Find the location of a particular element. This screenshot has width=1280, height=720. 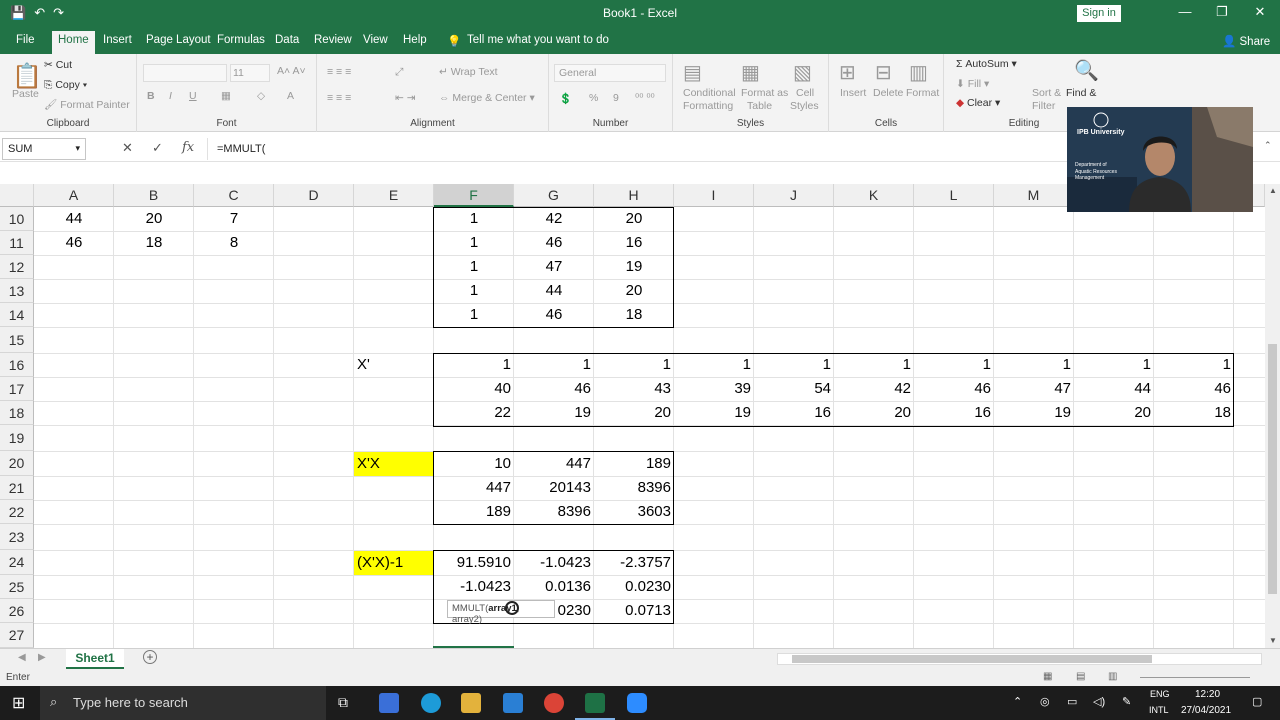

cell-o18: 18 is located at coordinates (1194, 413).